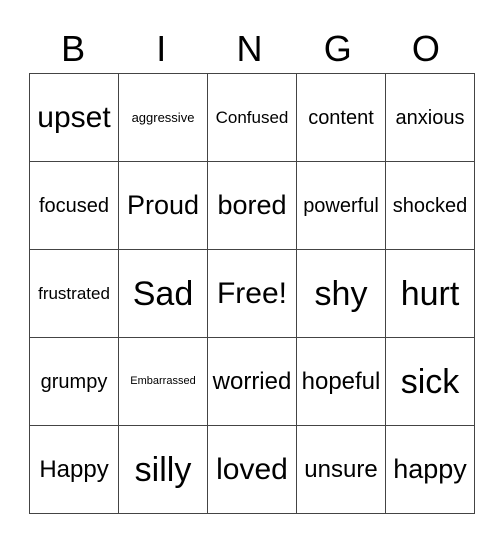  Describe the element at coordinates (161, 48) in the screenshot. I see `header-letter-i: I` at that location.